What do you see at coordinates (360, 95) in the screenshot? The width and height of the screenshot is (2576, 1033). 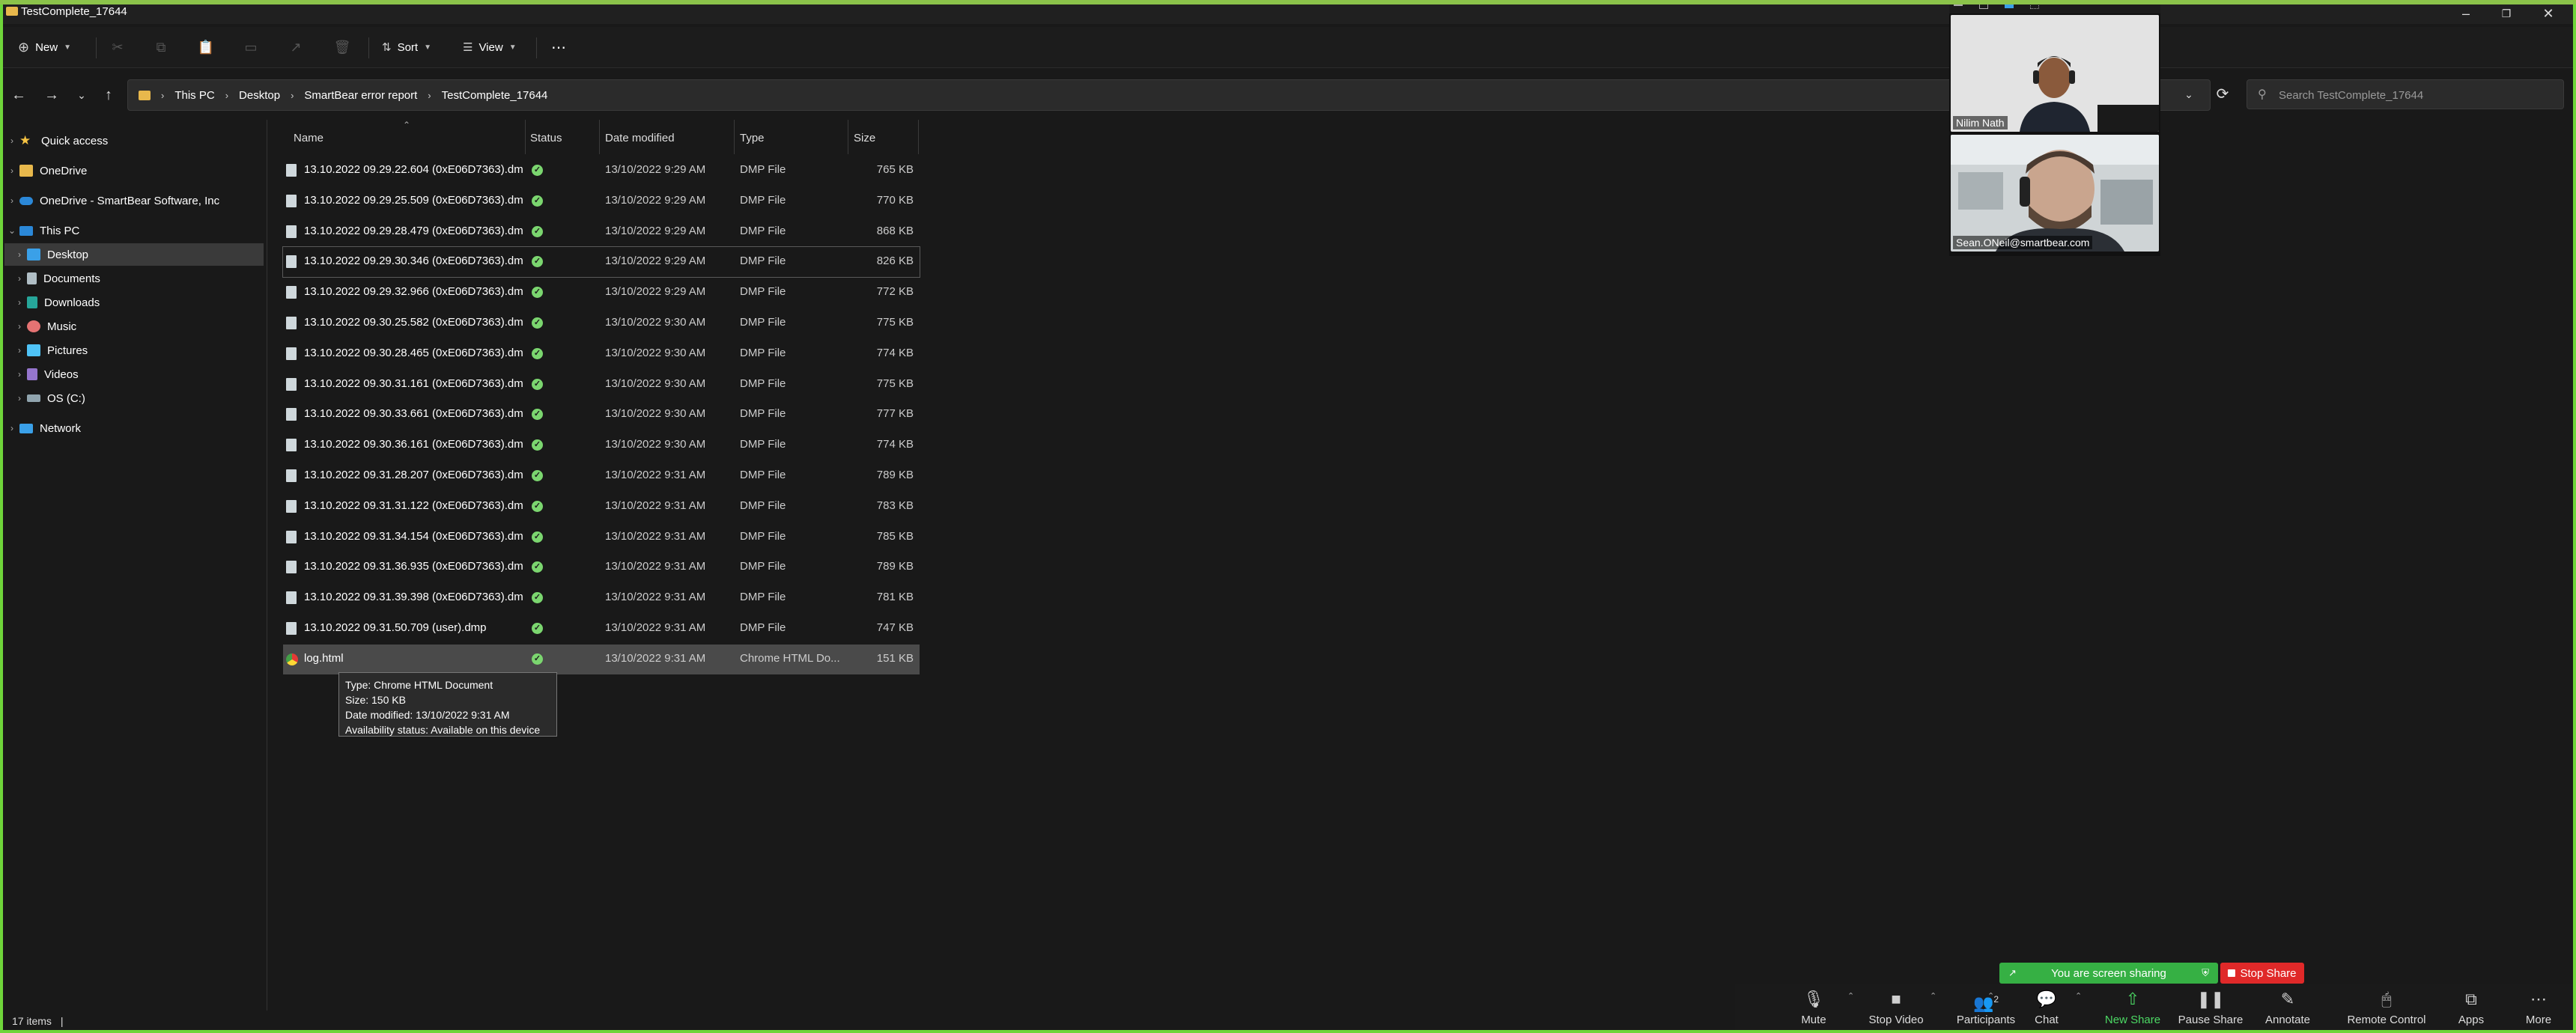 I see `breadcrumb-smartbear-error-report: SmartBear error report` at bounding box center [360, 95].